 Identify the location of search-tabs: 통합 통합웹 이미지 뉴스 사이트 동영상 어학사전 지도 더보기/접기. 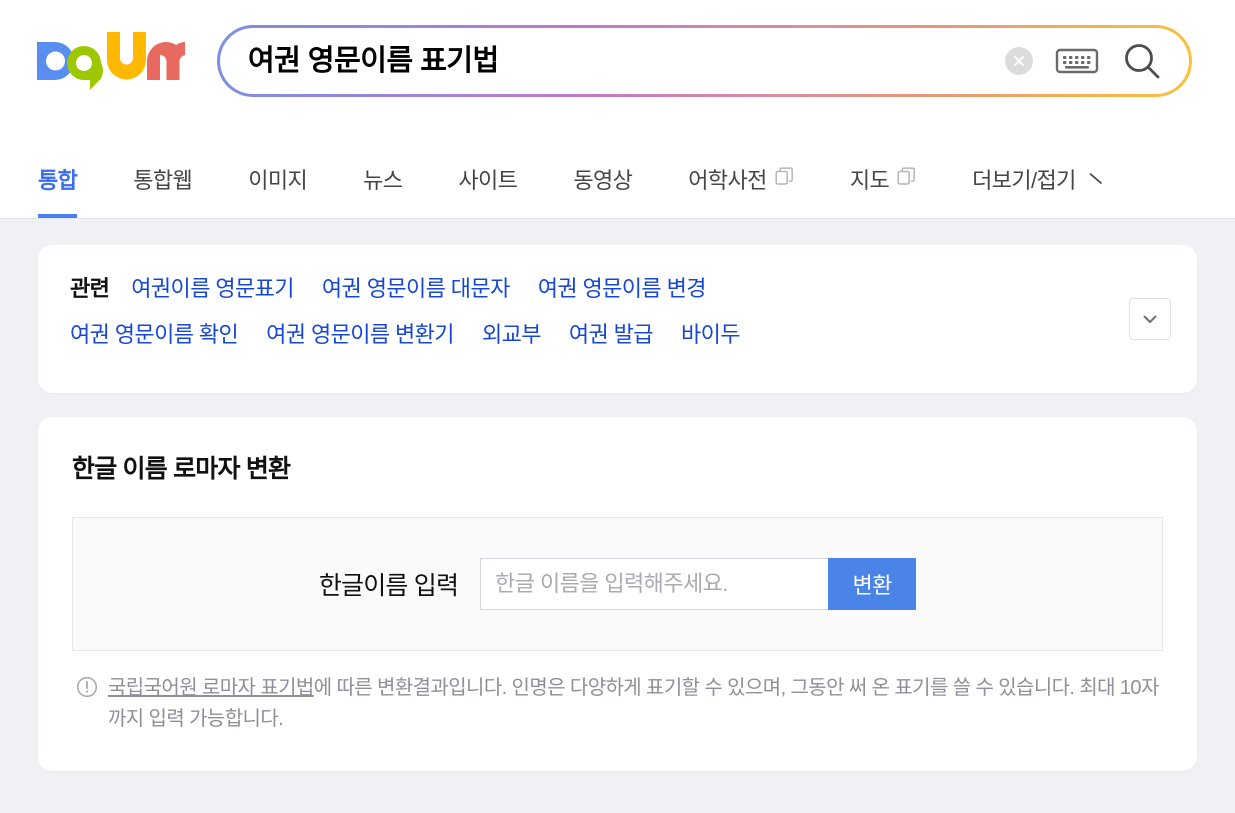
(617, 181).